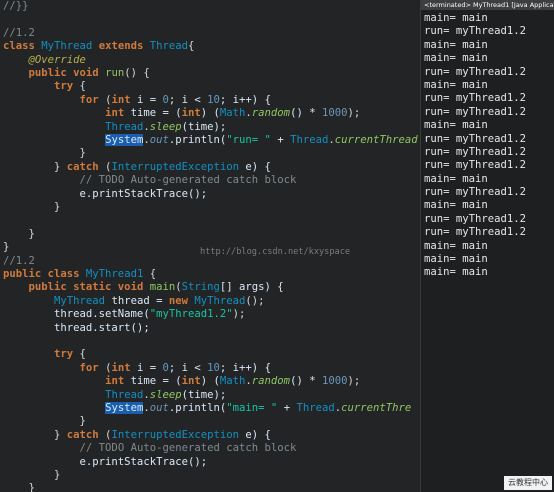 This screenshot has height=492, width=554. I want to click on code-line: thread.setName("myThread1.2");, so click(124, 314).